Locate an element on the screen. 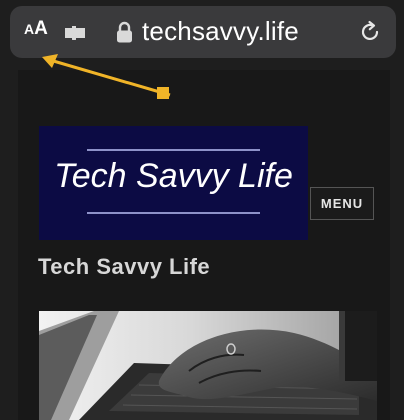 Image resolution: width=404 pixels, height=420 pixels. site-title: Tech Savvy Life is located at coordinates (124, 267).